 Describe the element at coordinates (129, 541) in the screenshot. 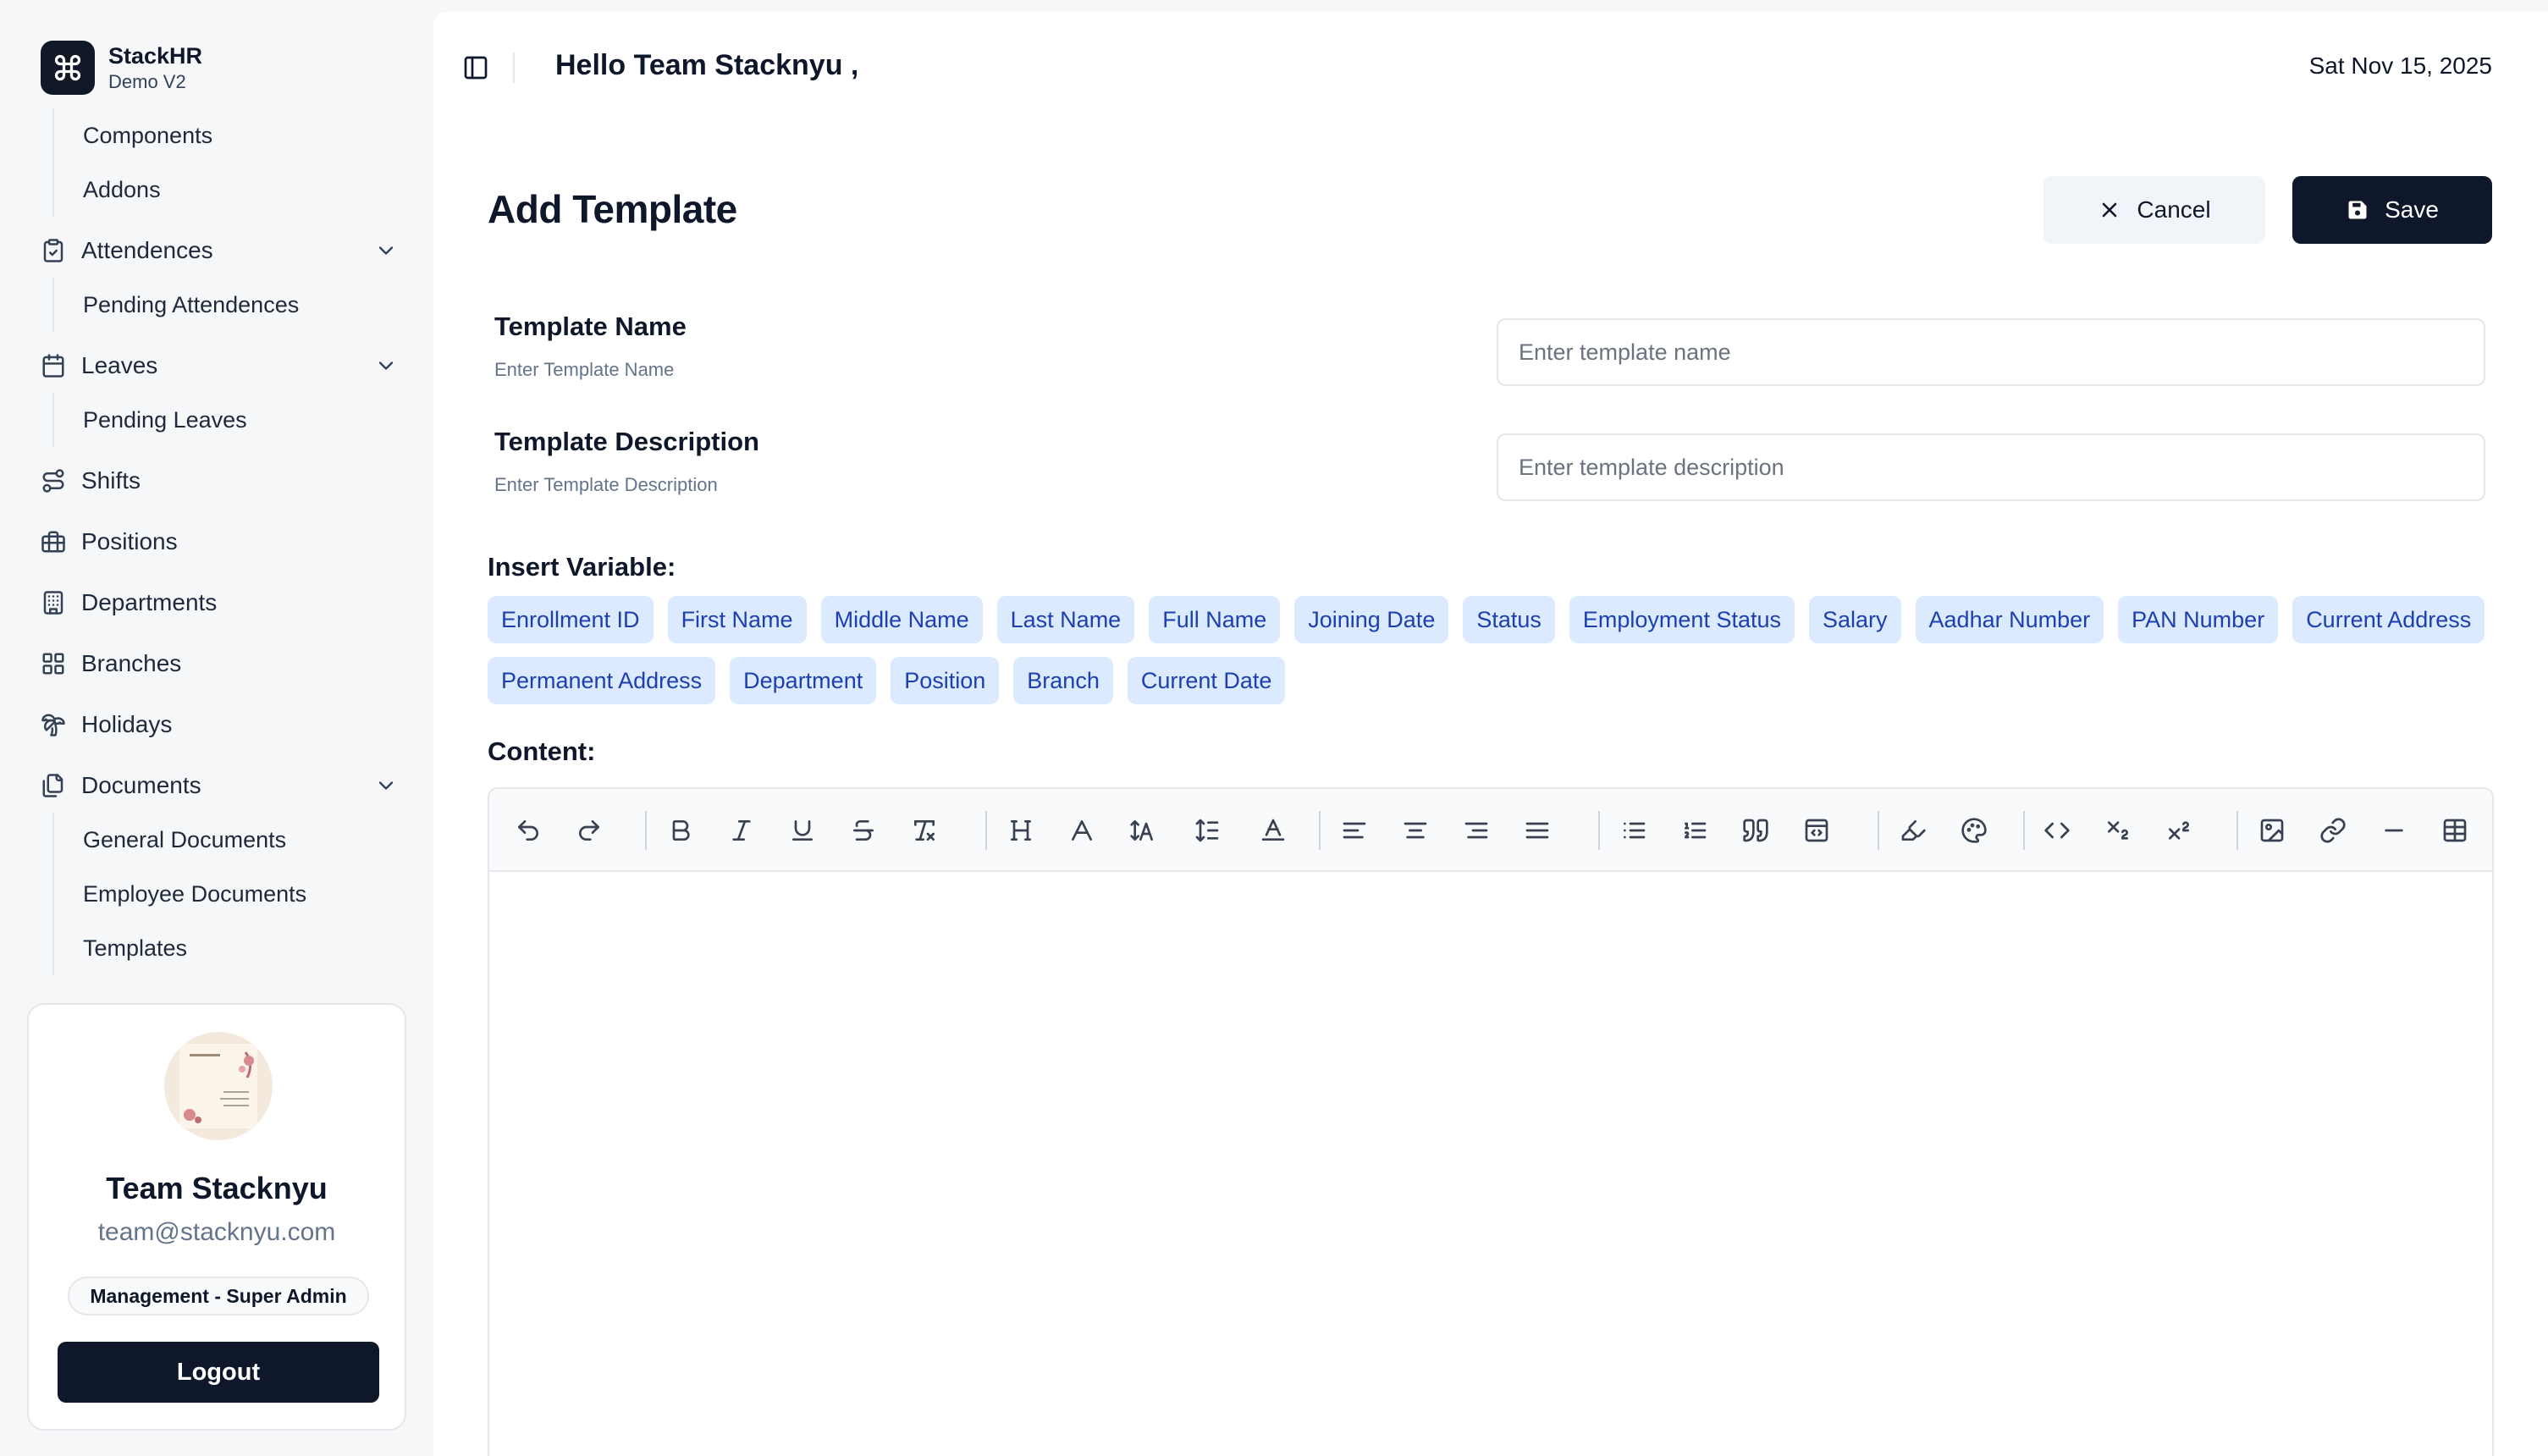

I see `sidebar-item-label: Positions` at that location.